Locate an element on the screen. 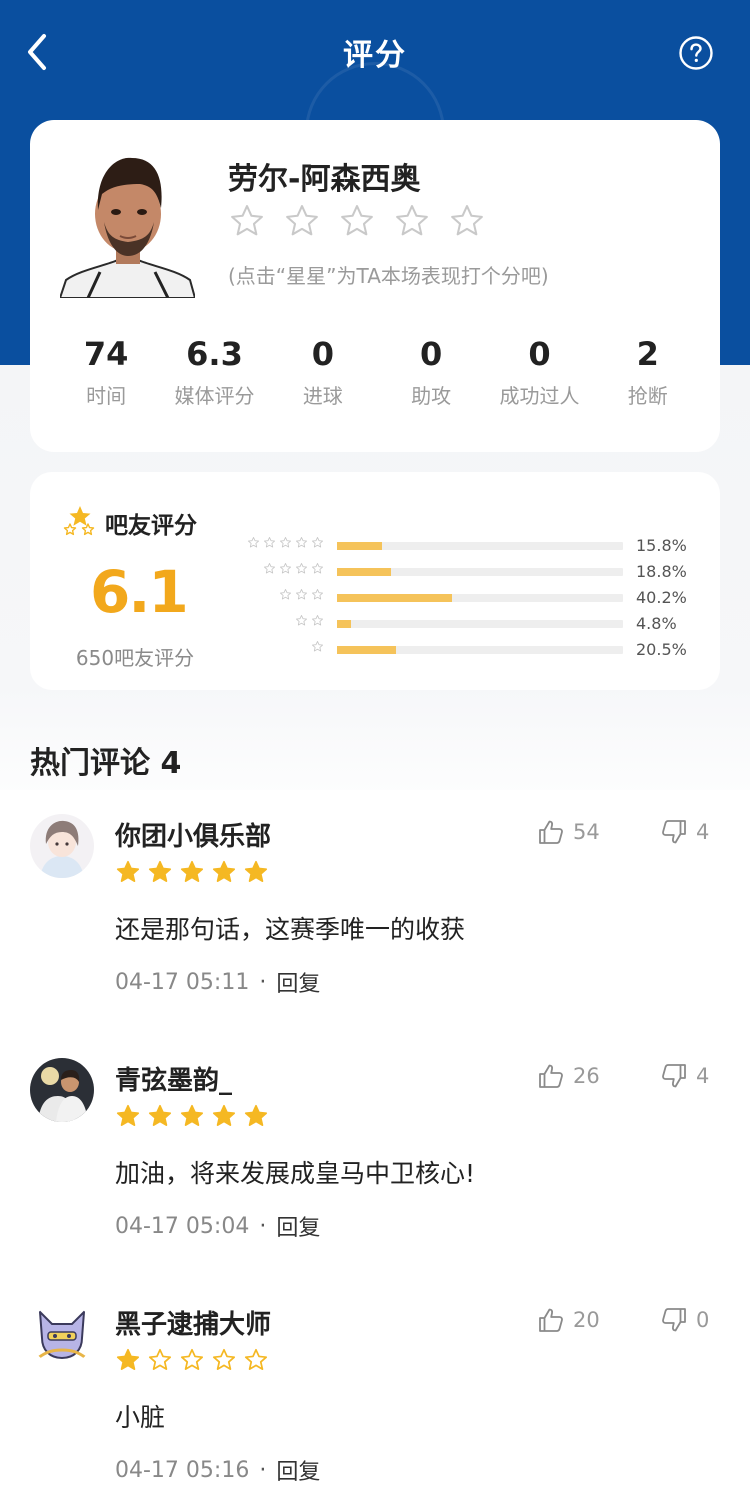 The width and height of the screenshot is (750, 1504). rate-star-5-icon is located at coordinates (467, 221).